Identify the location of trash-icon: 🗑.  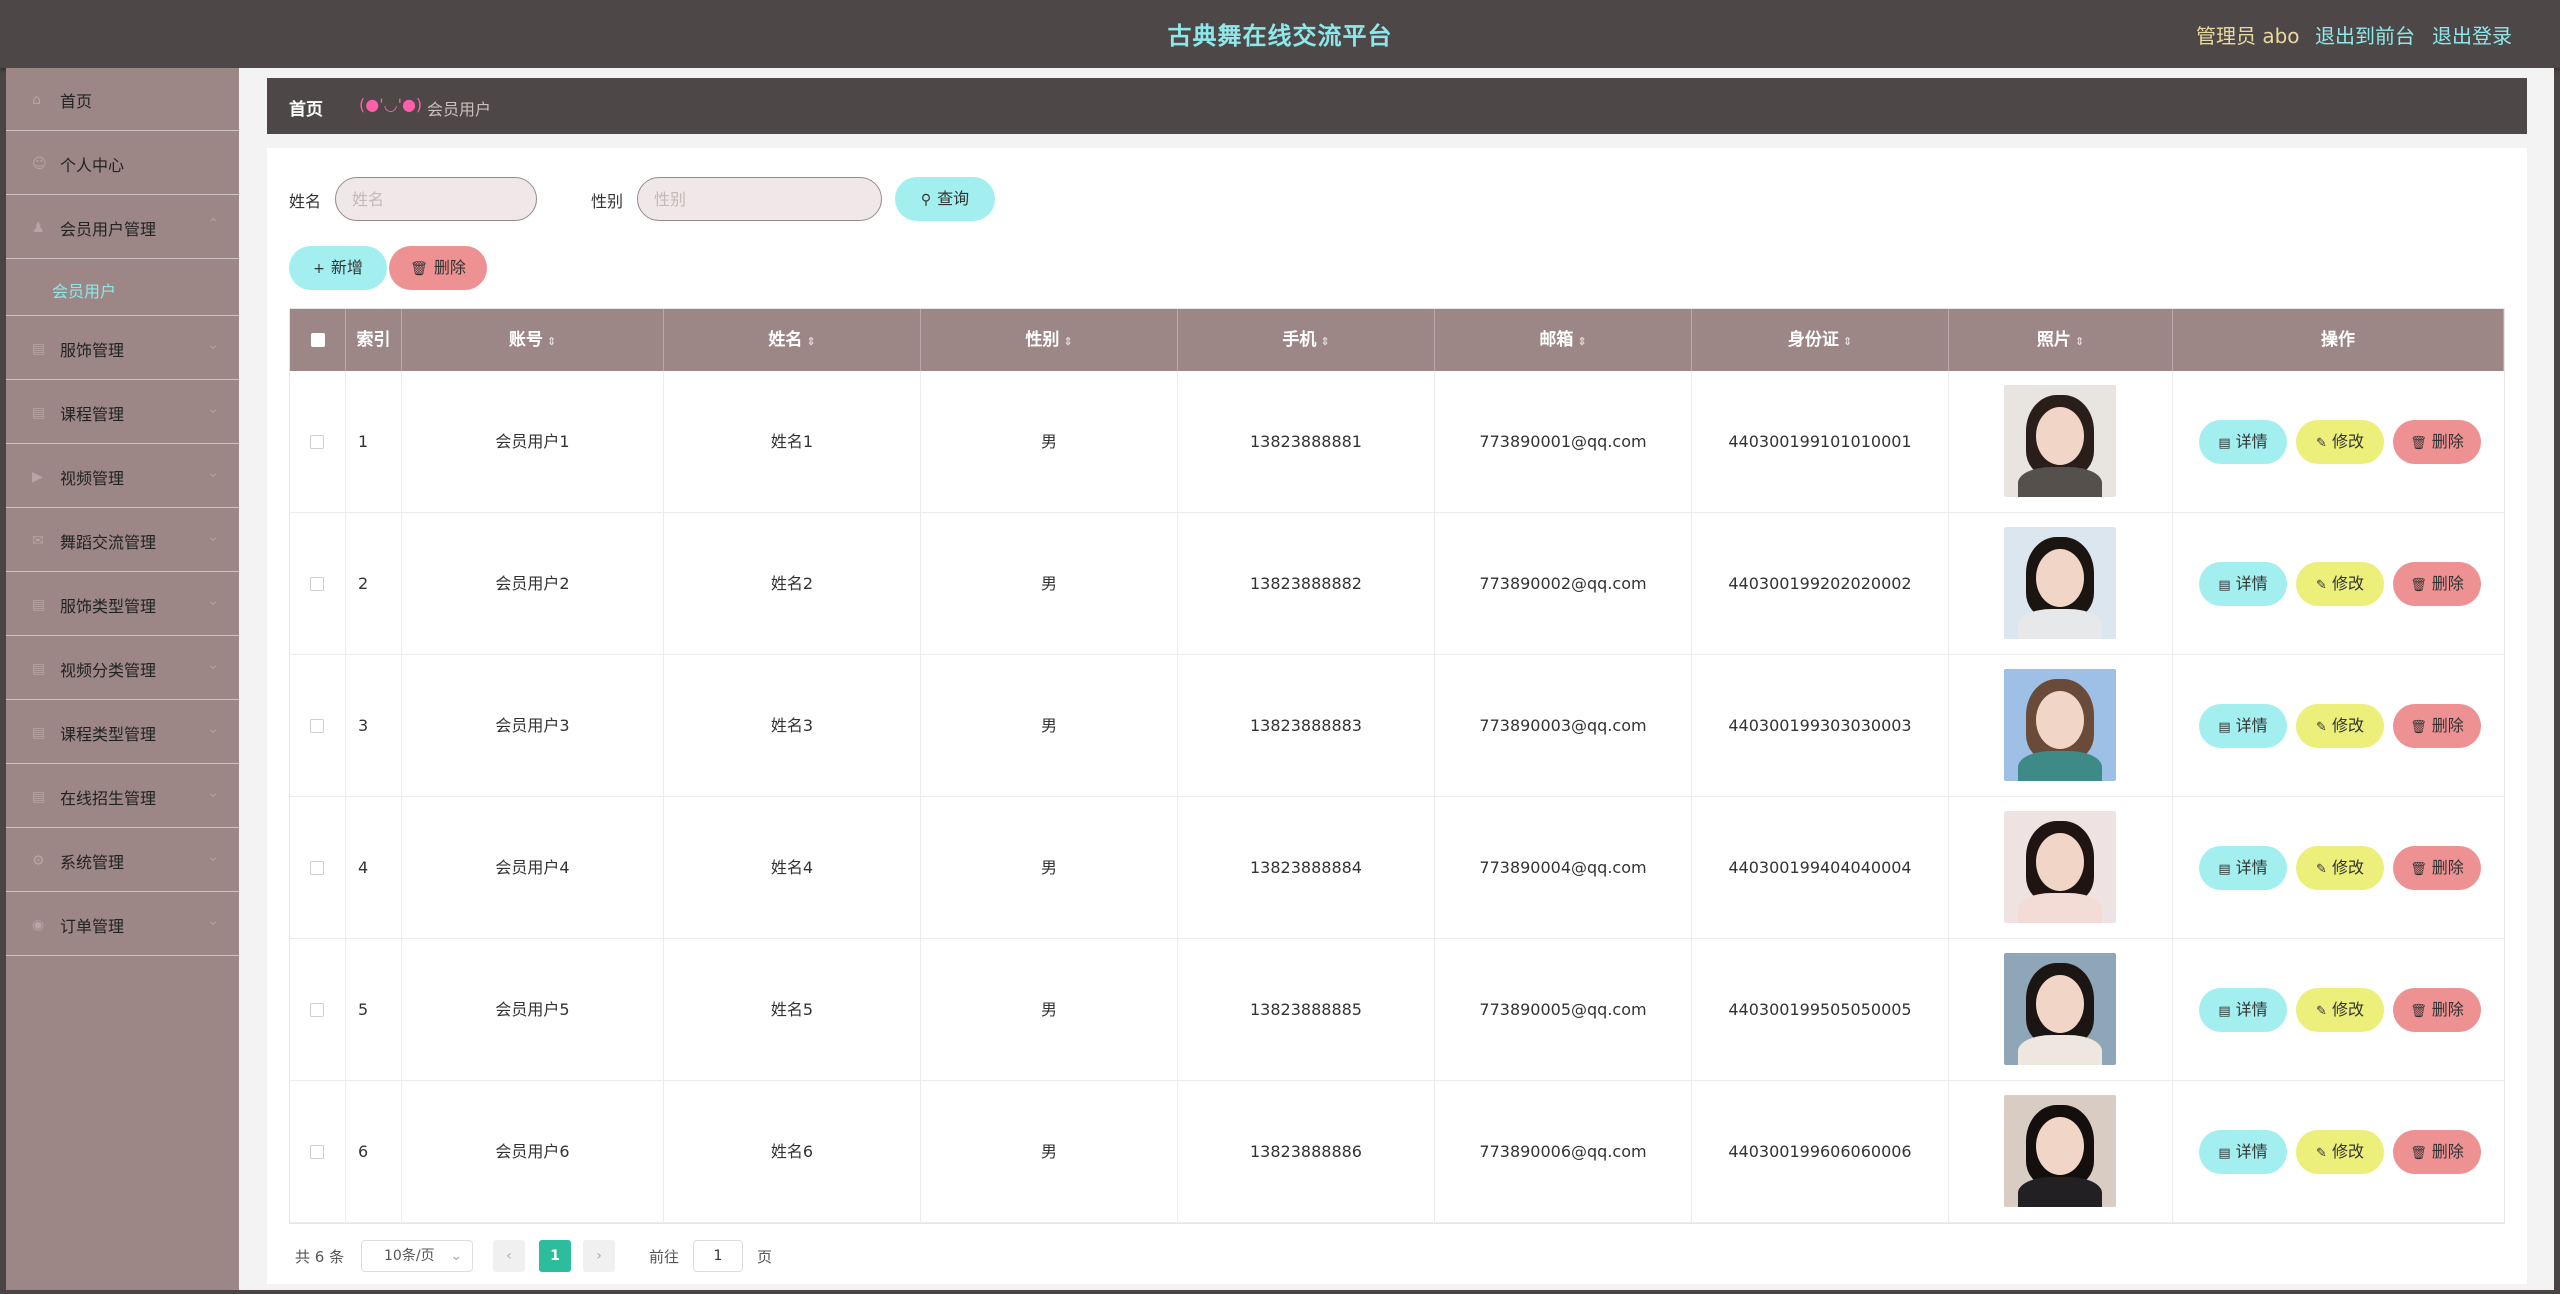
(2418, 869).